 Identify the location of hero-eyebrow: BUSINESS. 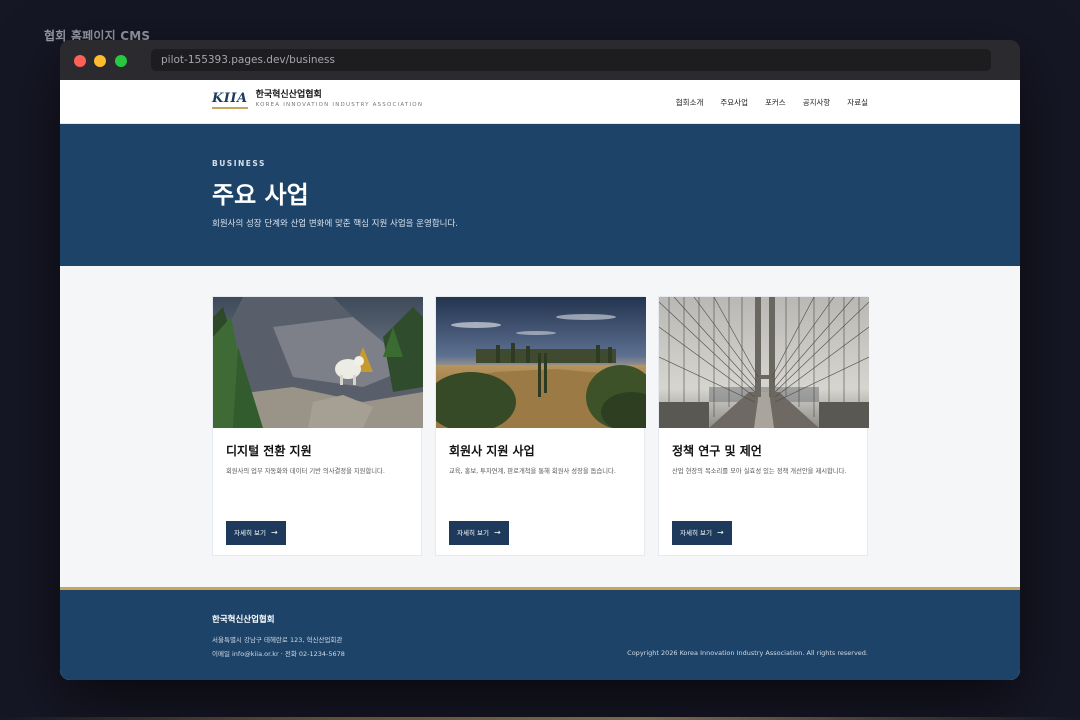
(239, 163).